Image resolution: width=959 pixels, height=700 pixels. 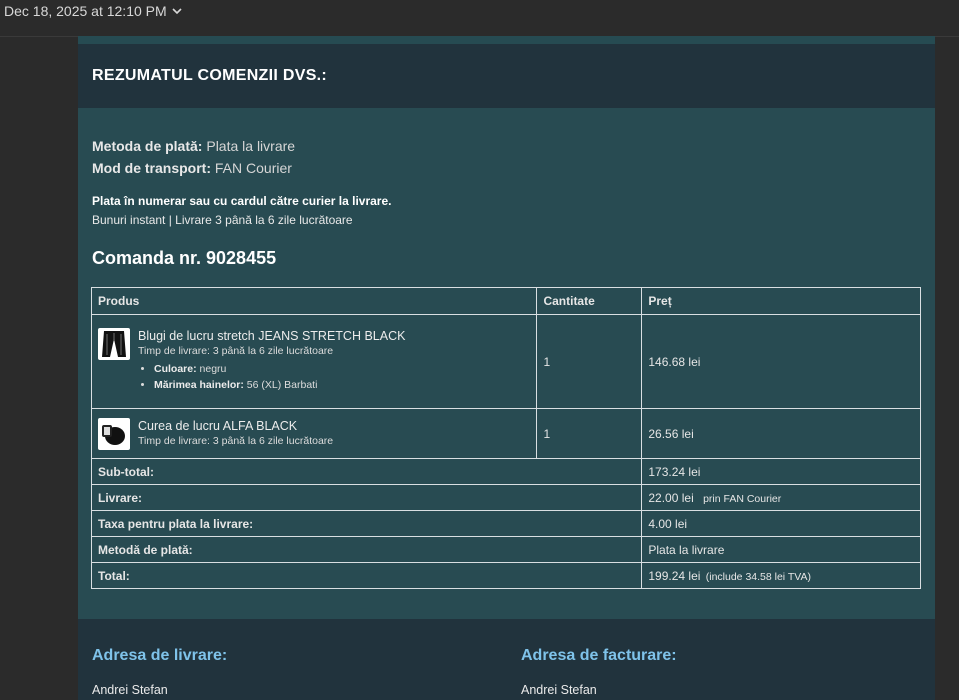 I want to click on subtotal-row: Sub-total: 173.24 lei, so click(x=505, y=471).